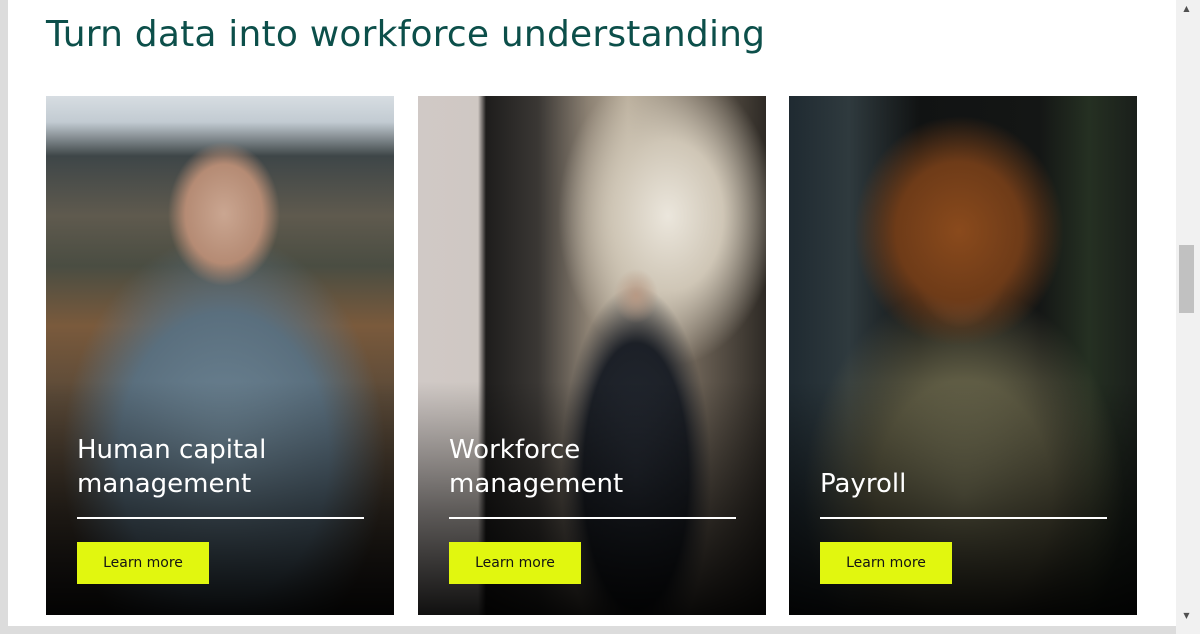 The image size is (1200, 634). Describe the element at coordinates (863, 484) in the screenshot. I see `card-title: Payroll` at that location.